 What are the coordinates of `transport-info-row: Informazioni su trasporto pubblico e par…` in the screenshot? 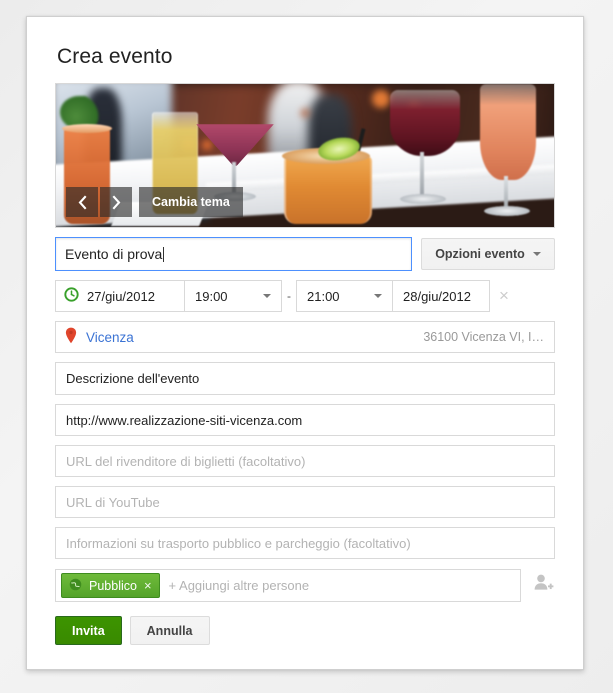 It's located at (305, 543).